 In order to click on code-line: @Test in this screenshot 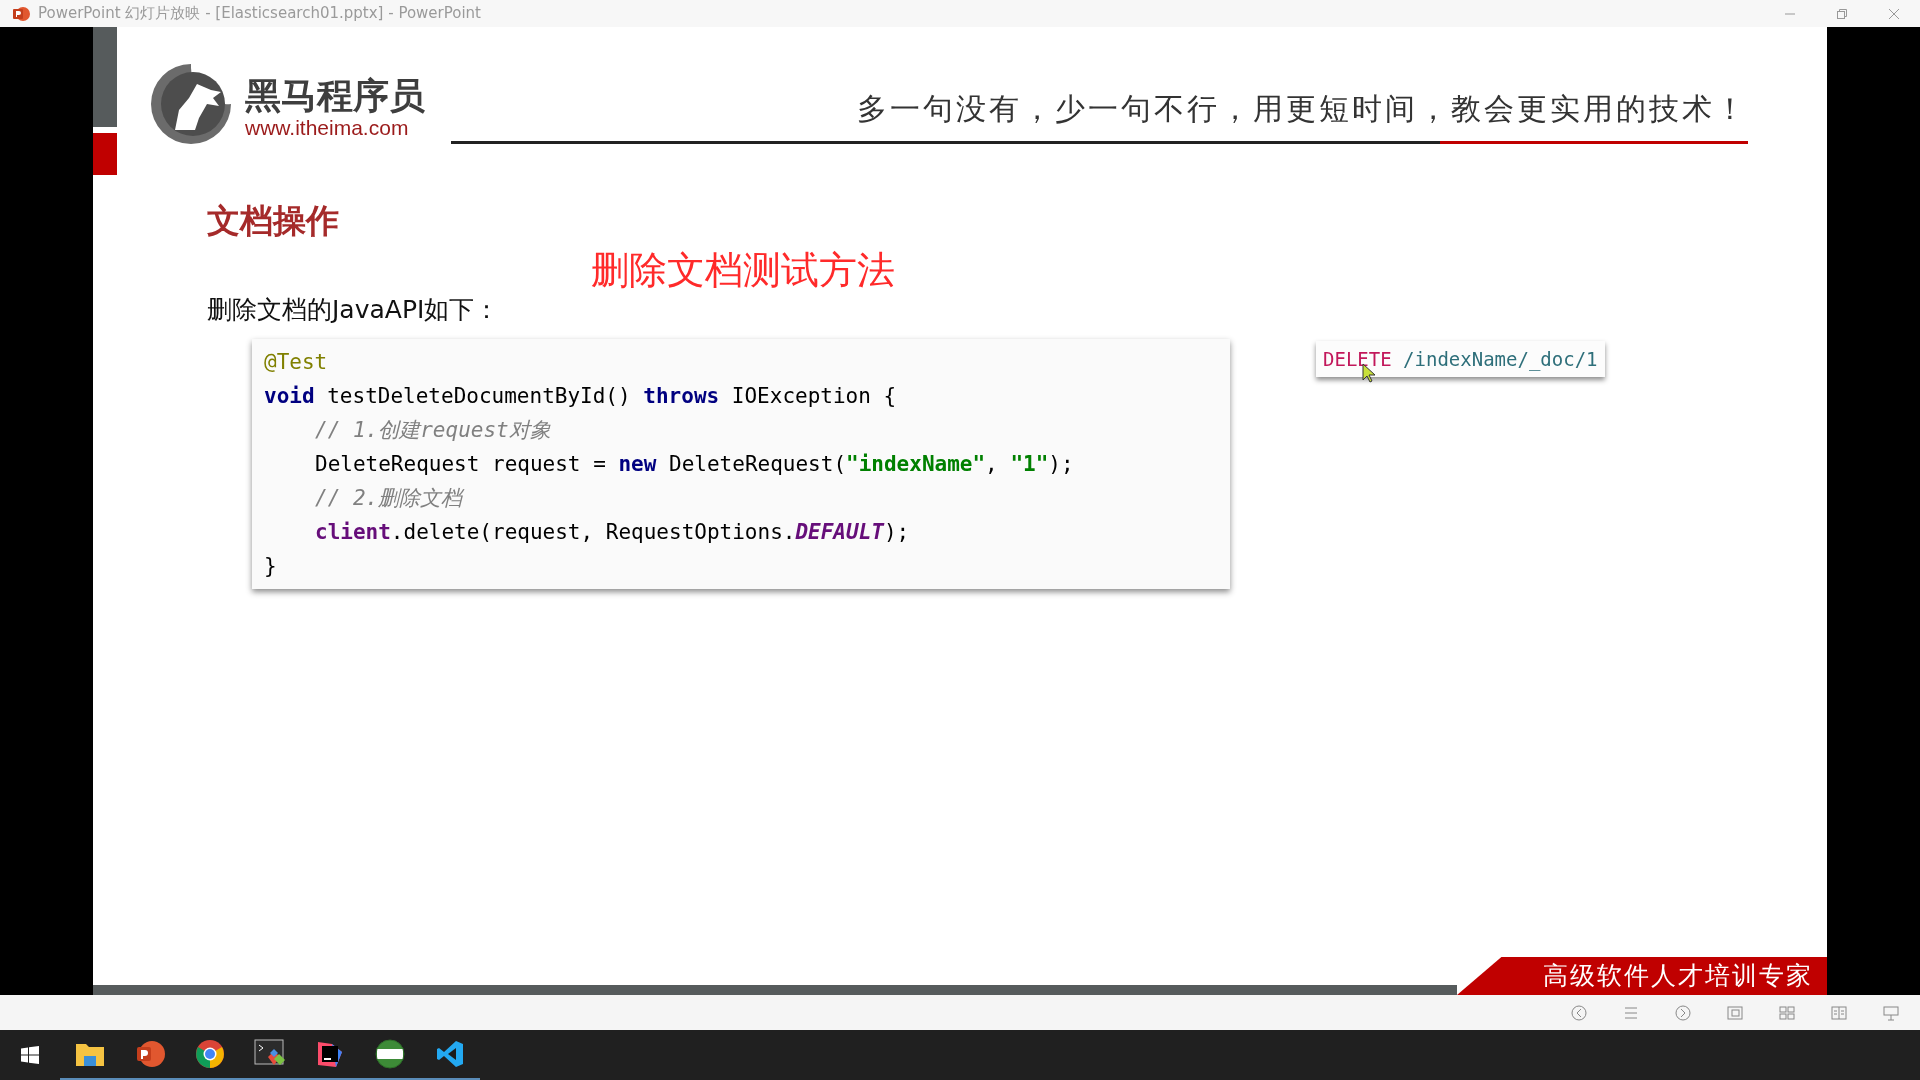, I will do `click(296, 362)`.